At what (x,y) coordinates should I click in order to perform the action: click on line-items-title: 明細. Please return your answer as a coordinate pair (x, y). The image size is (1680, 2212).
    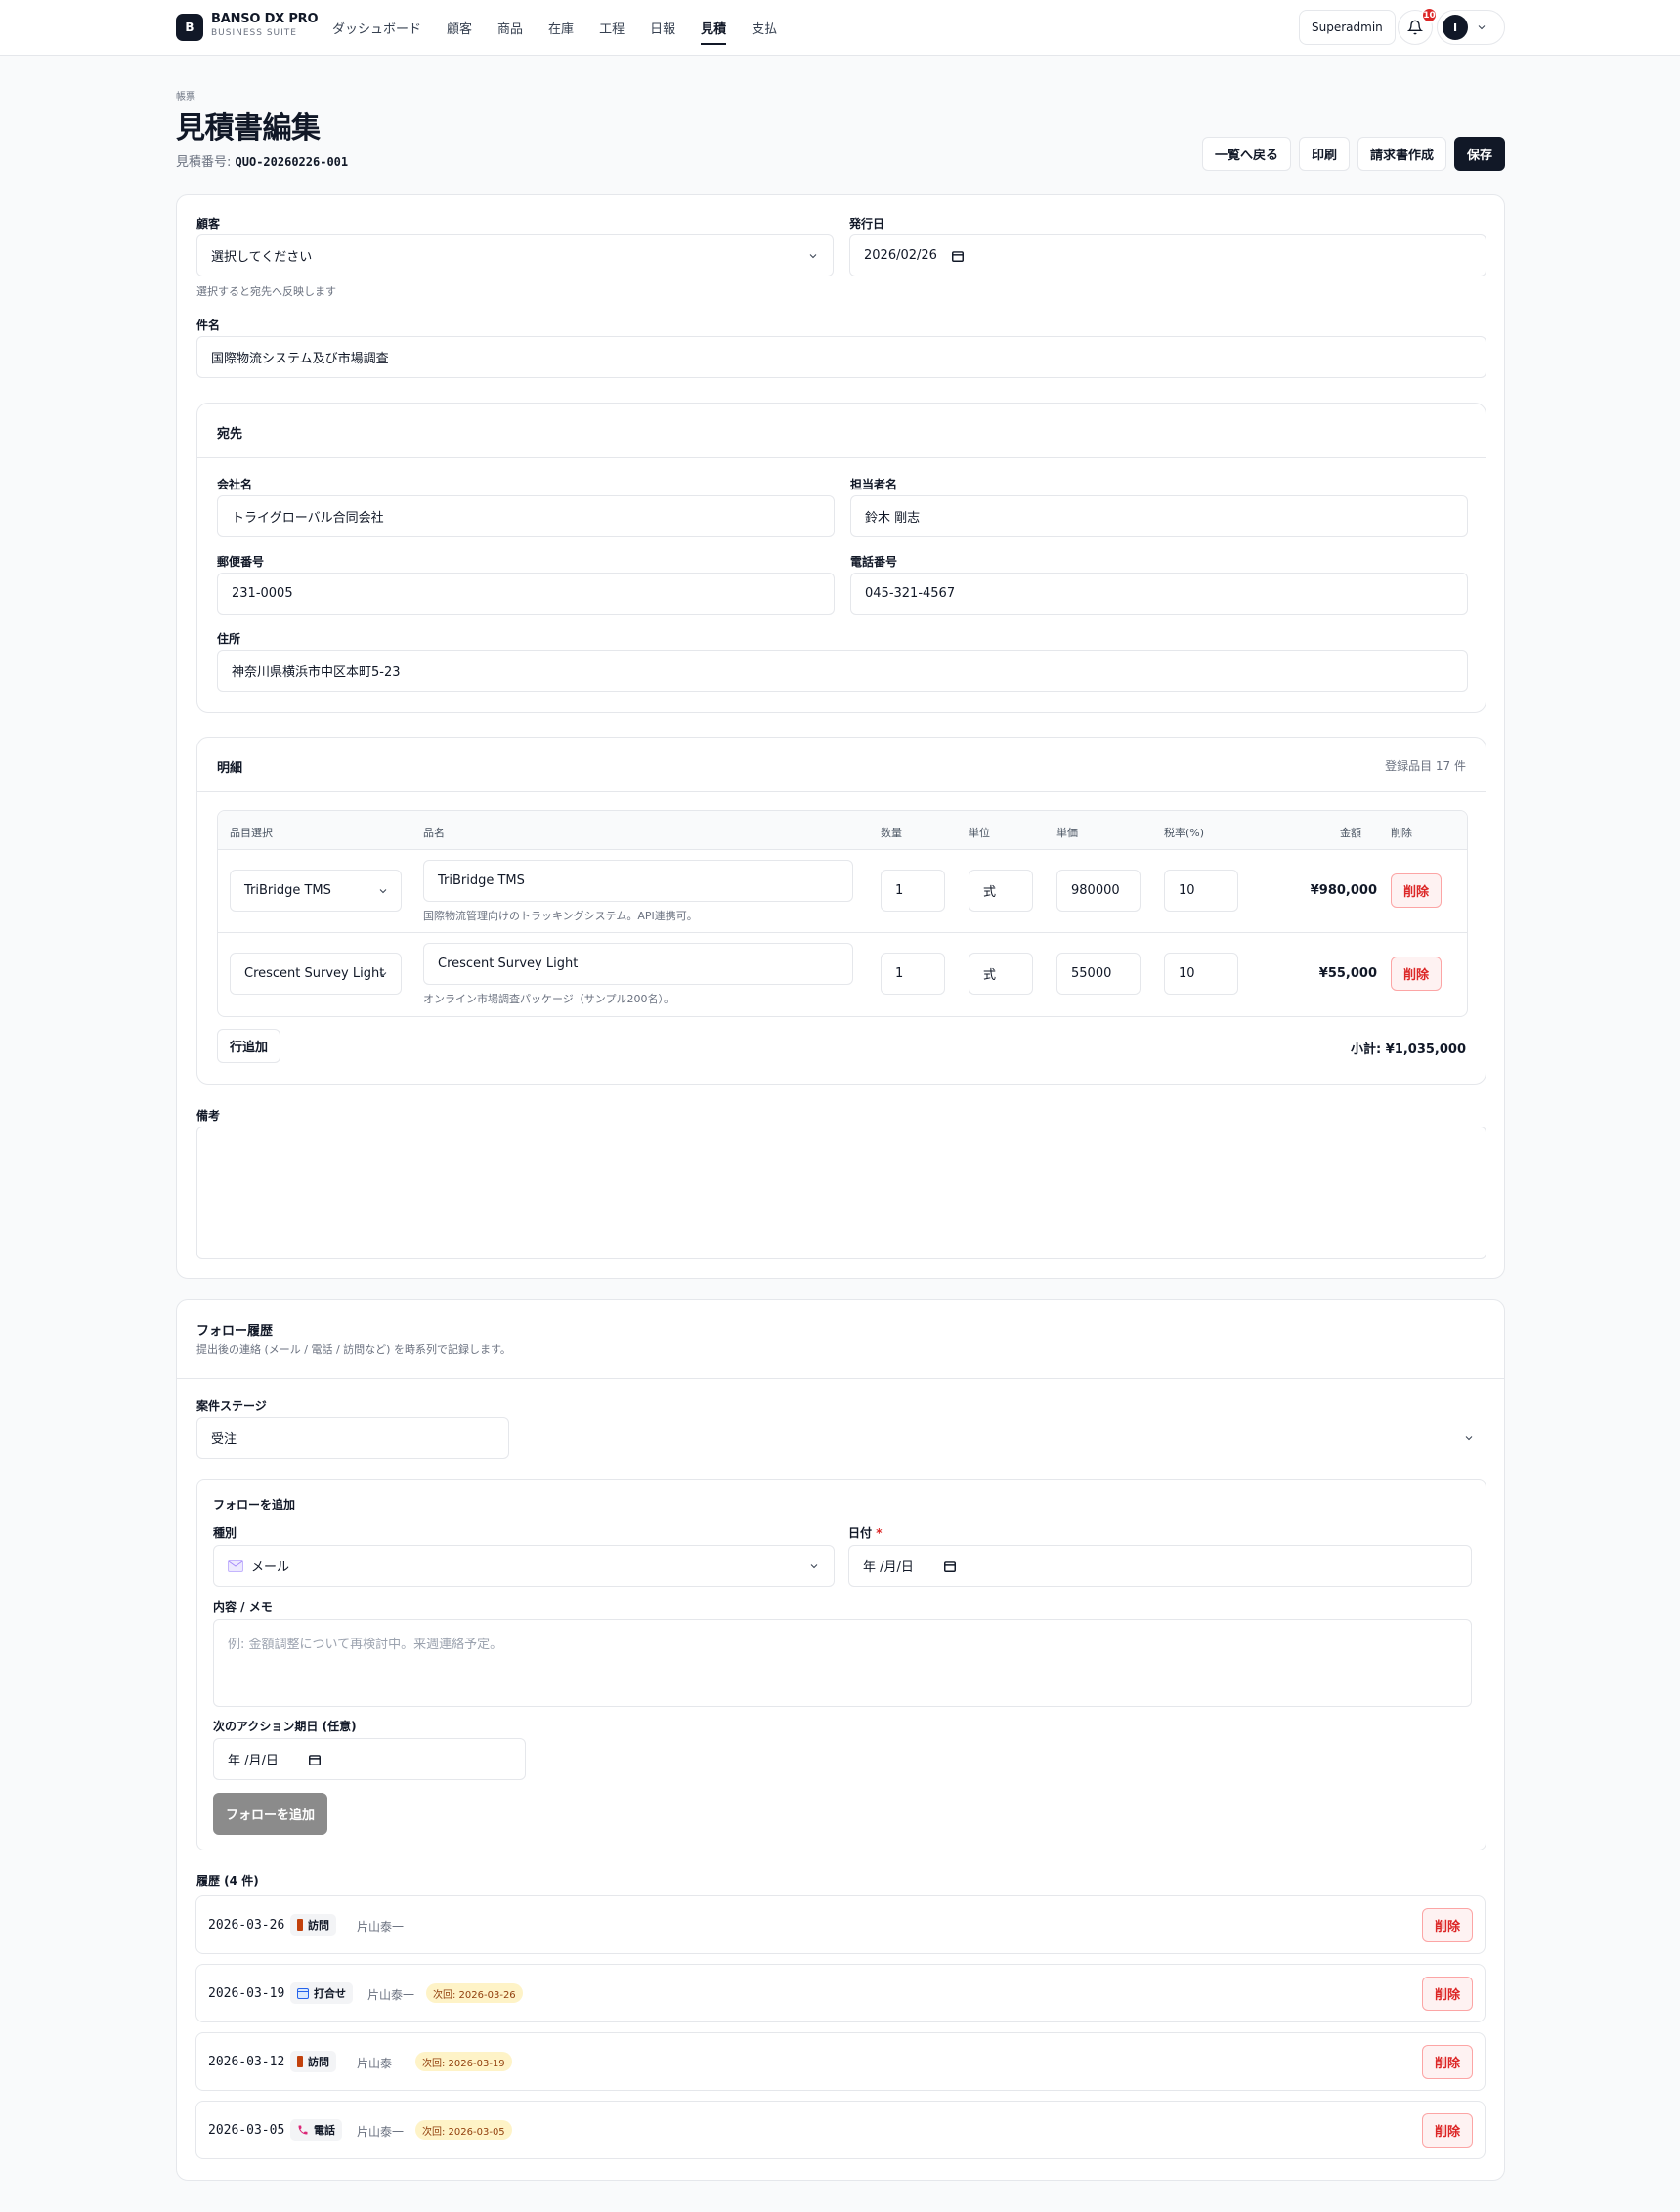
    Looking at the image, I should click on (230, 769).